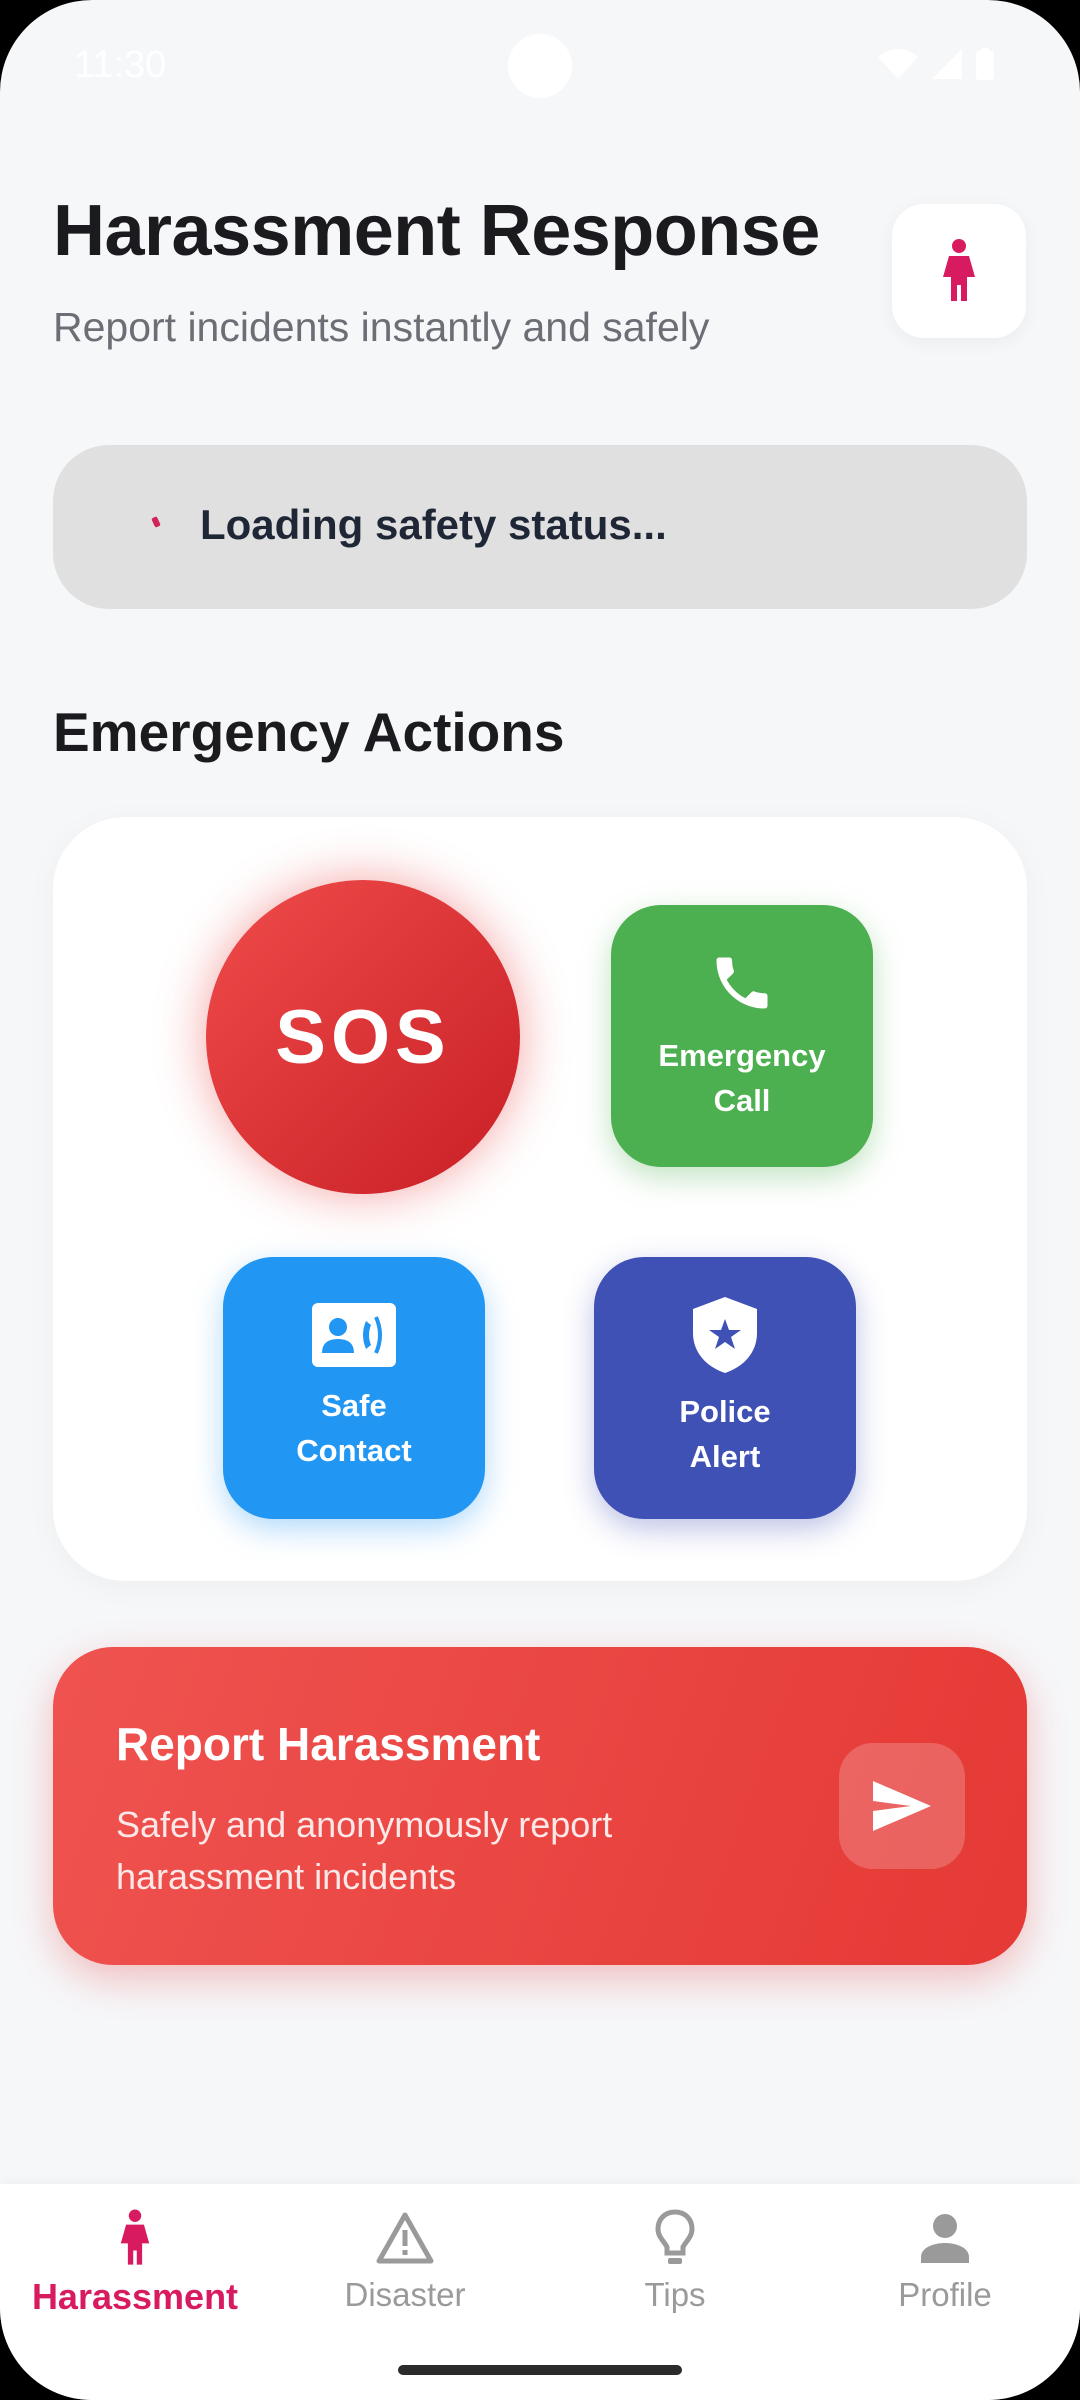 This screenshot has width=1080, height=2400. What do you see at coordinates (328, 1744) in the screenshot?
I see `report-title: Report Harassment` at bounding box center [328, 1744].